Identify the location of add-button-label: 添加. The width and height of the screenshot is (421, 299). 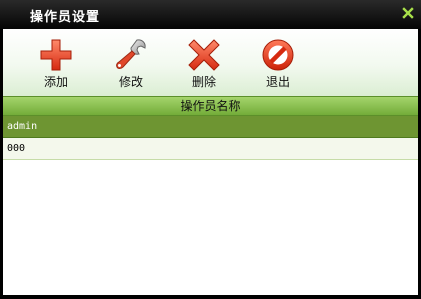
(55, 82).